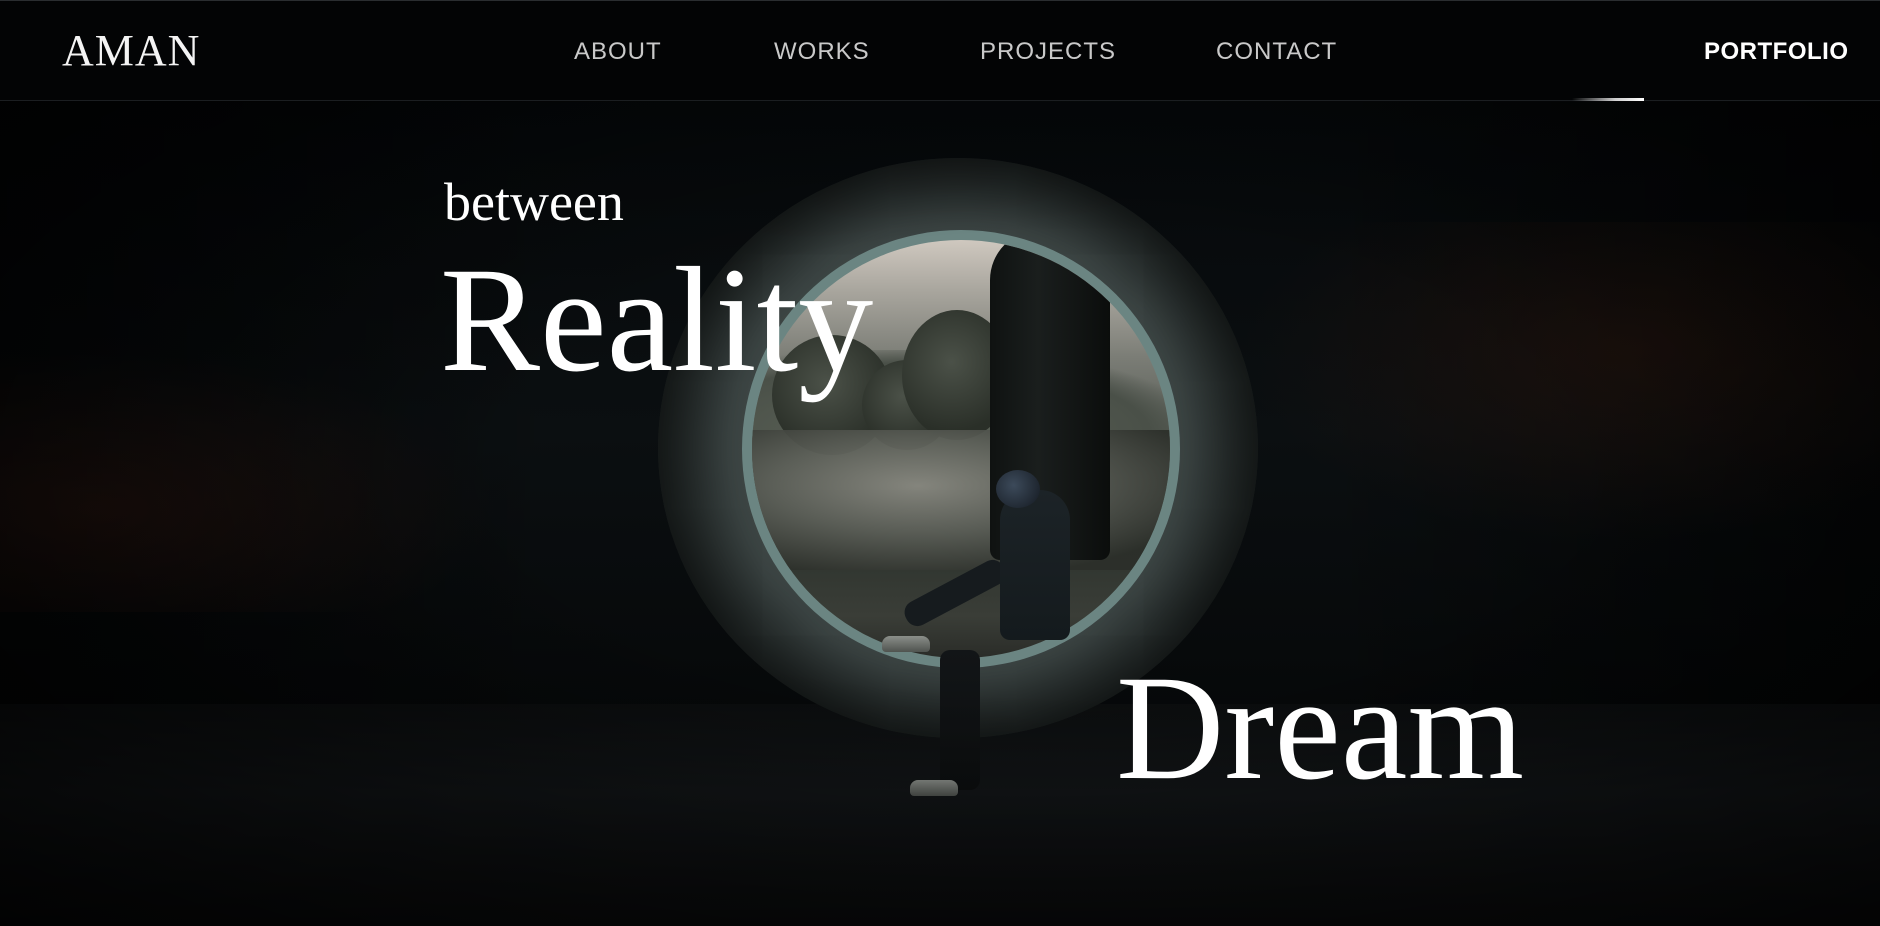 This screenshot has height=926, width=1880. What do you see at coordinates (960, 720) in the screenshot?
I see `sitting-figure-leg` at bounding box center [960, 720].